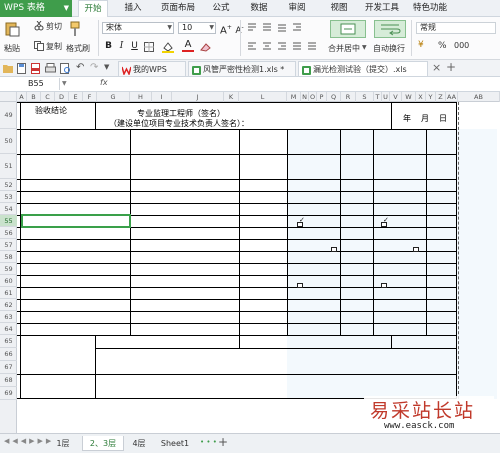 The image size is (500, 453). I want to click on doc-tab-light-leak-test: 漏光检测试验（提交）.xls, so click(363, 68).